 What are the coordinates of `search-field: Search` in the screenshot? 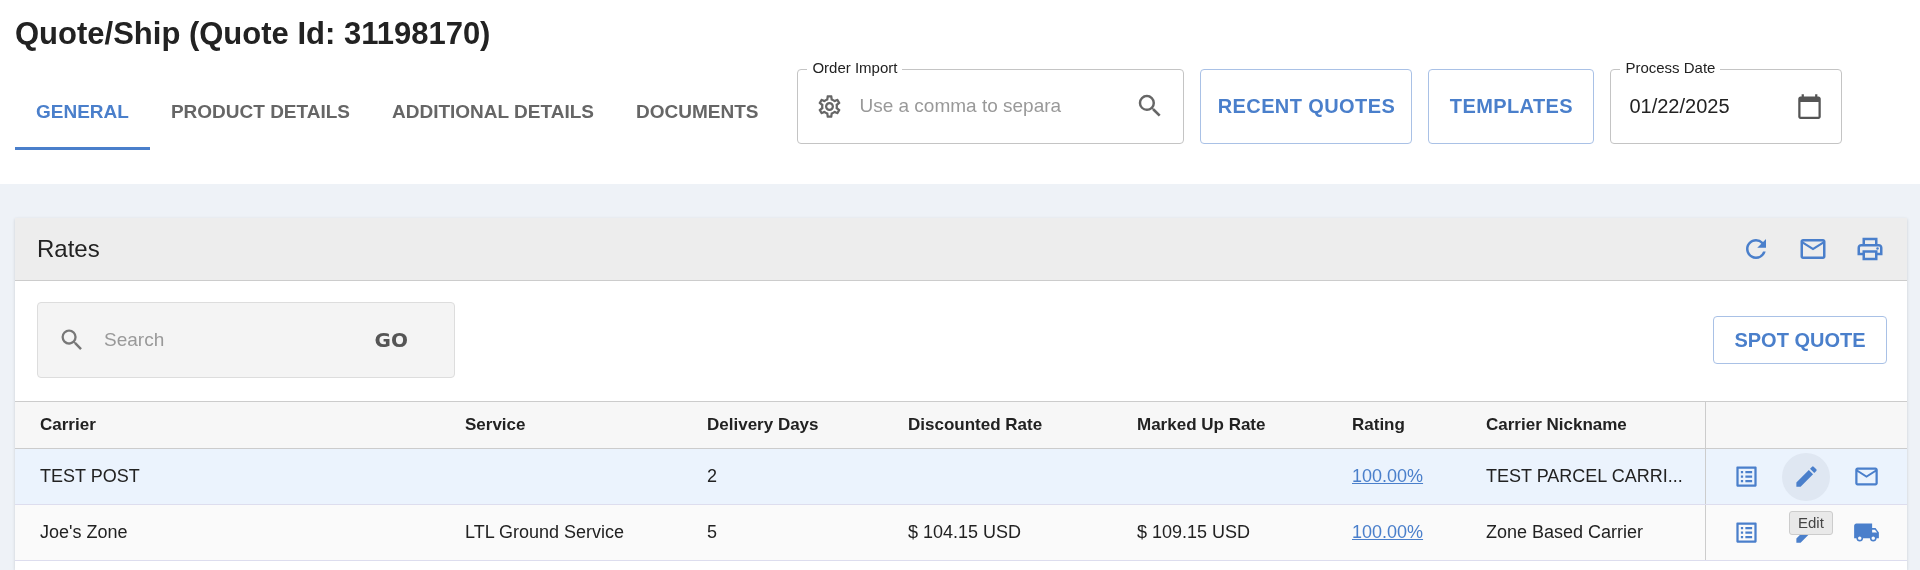 It's located at (227, 340).